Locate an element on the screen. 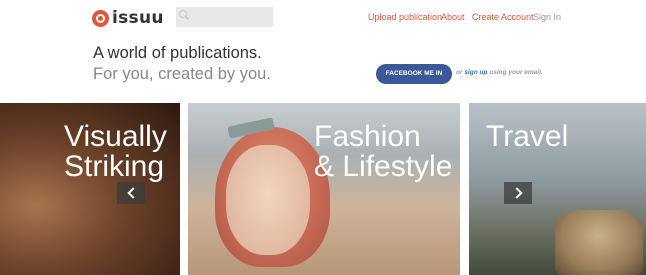 The image size is (646, 275). signup-suffix-text: using your email. is located at coordinates (516, 72).